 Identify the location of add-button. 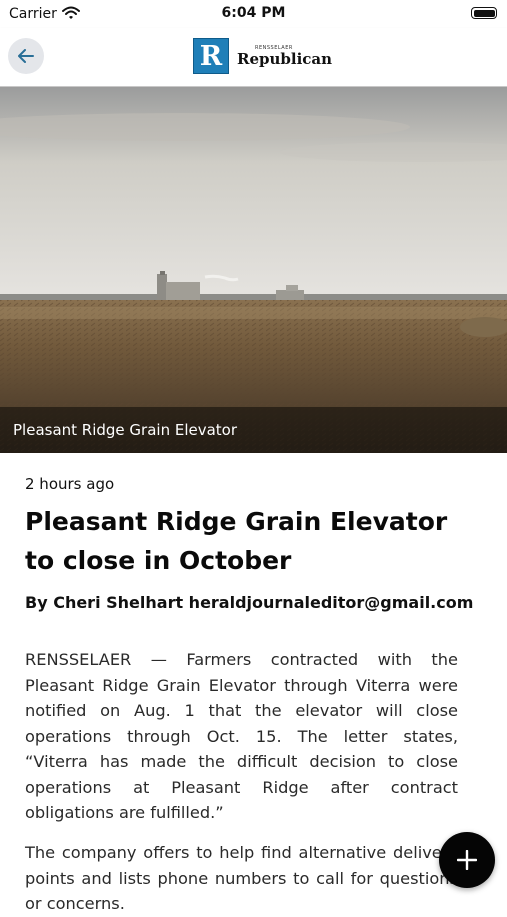
(467, 860).